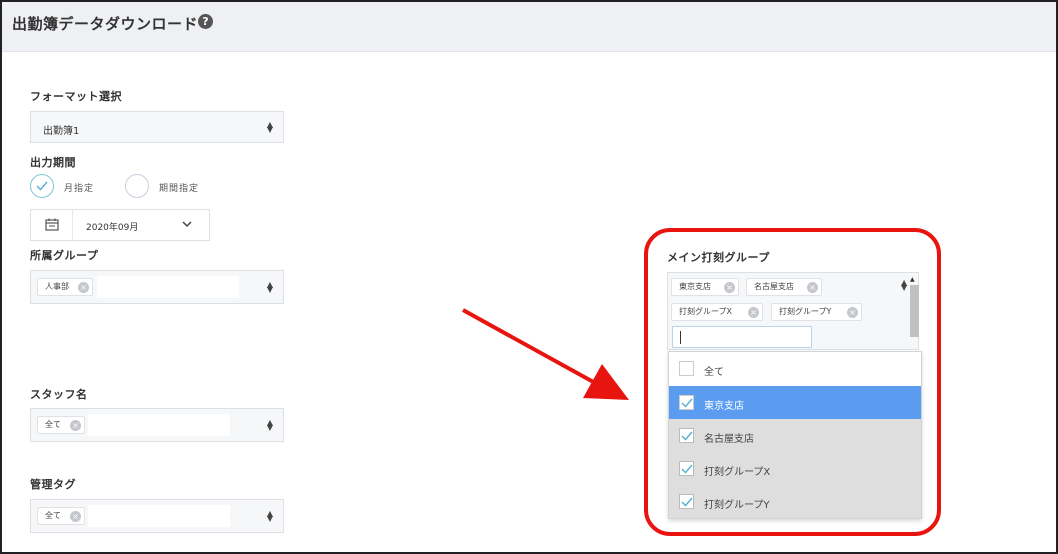 The width and height of the screenshot is (1058, 554). What do you see at coordinates (545, 354) in the screenshot?
I see `red-arrow-annotation` at bounding box center [545, 354].